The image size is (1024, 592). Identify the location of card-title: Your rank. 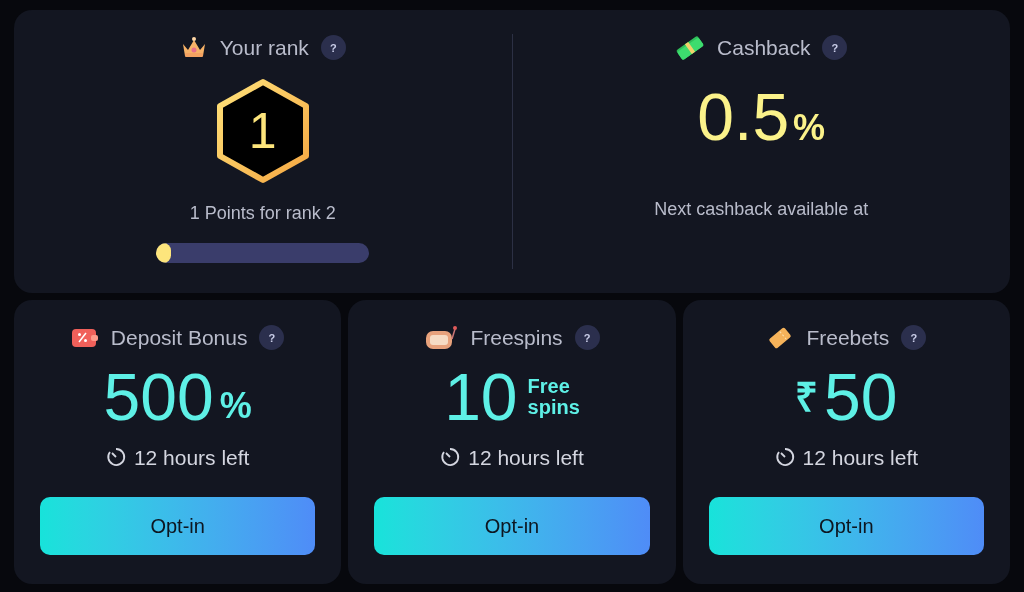
(264, 48).